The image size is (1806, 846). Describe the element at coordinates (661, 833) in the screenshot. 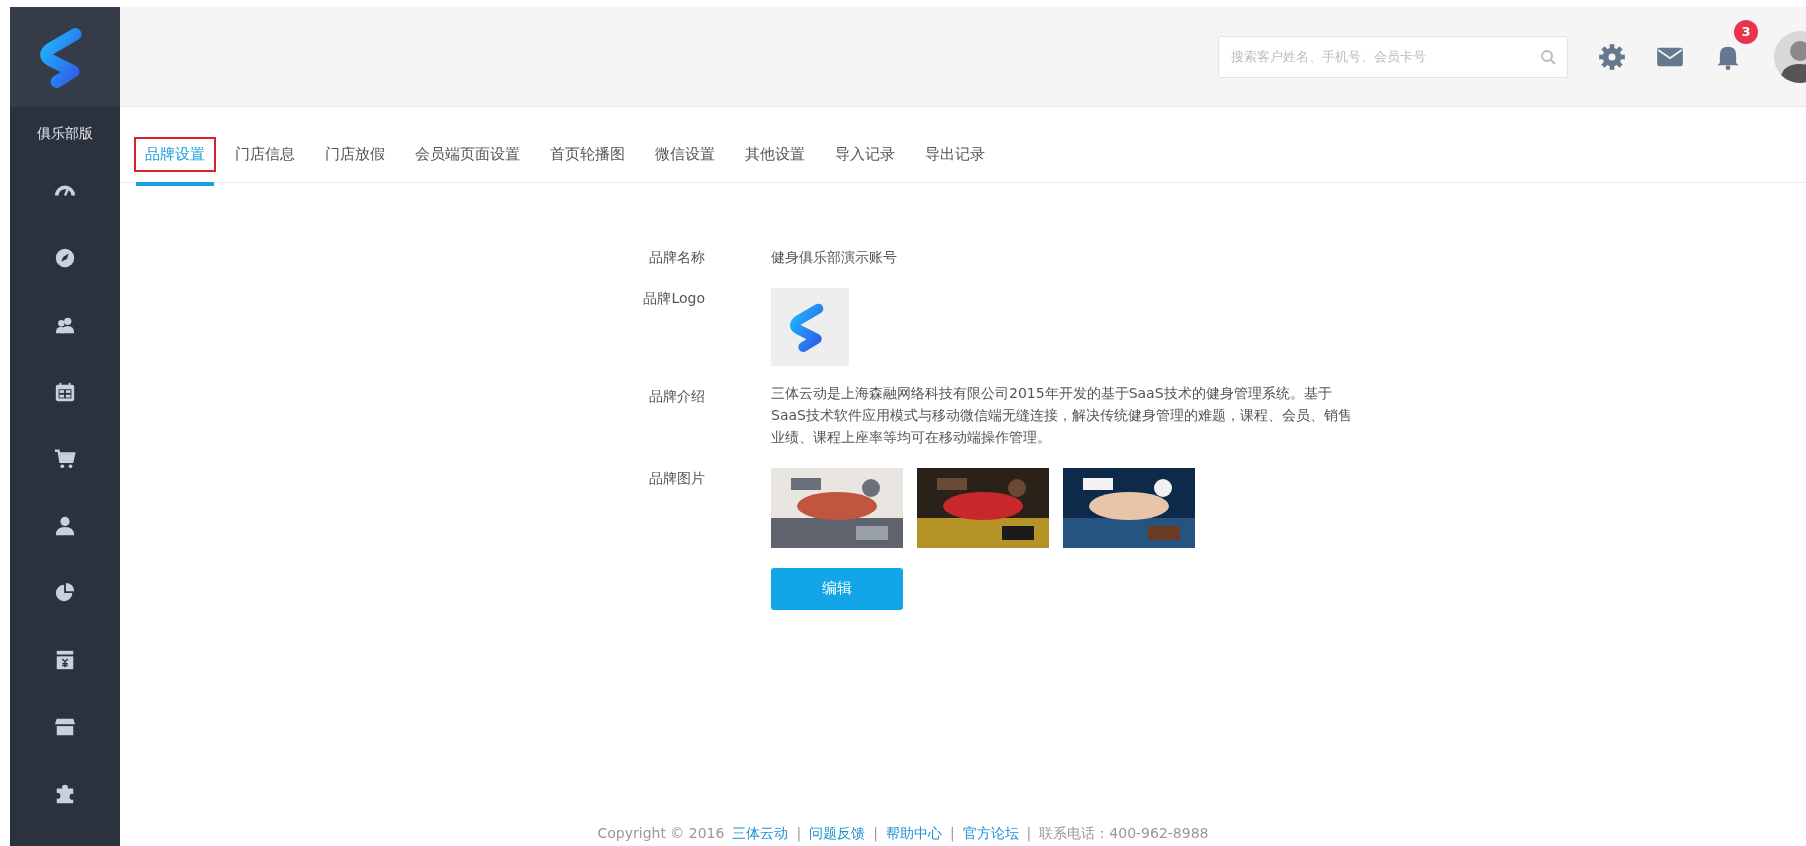

I see `footer-text: Copyright © 2016` at that location.